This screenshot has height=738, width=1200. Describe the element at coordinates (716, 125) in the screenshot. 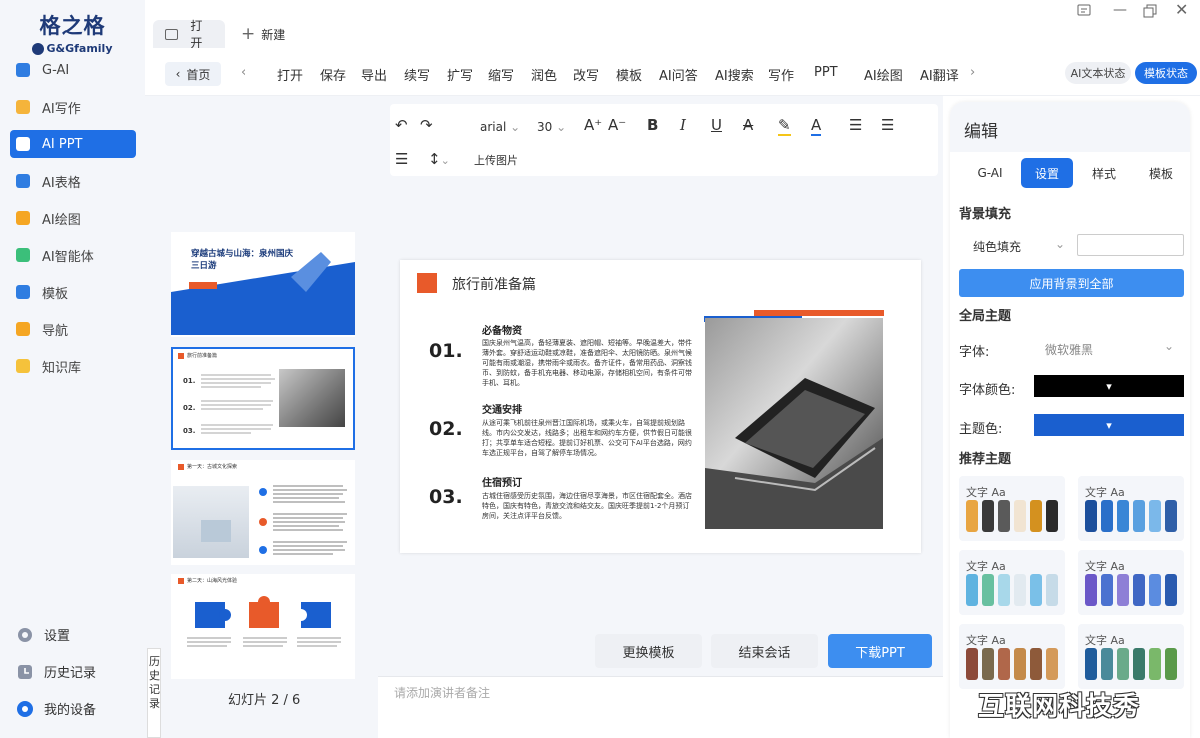

I see `underline-icon: U` at that location.